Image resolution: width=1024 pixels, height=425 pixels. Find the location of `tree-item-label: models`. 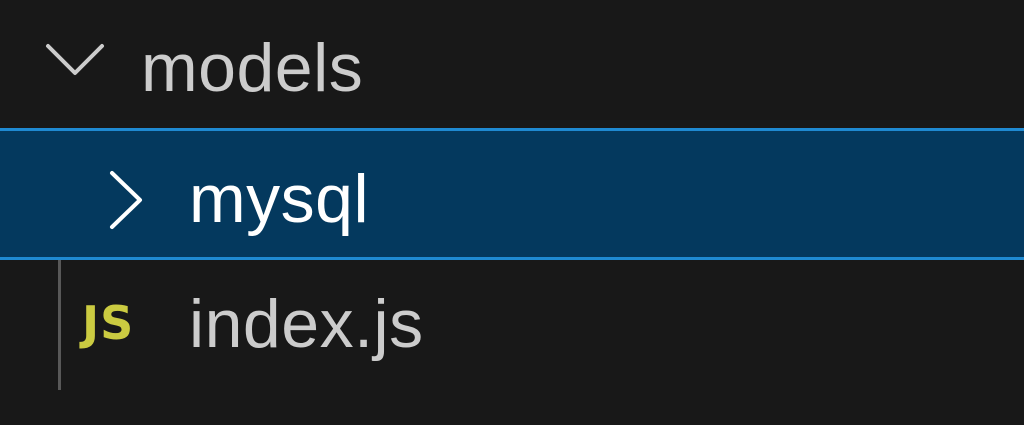

tree-item-label: models is located at coordinates (252, 68).